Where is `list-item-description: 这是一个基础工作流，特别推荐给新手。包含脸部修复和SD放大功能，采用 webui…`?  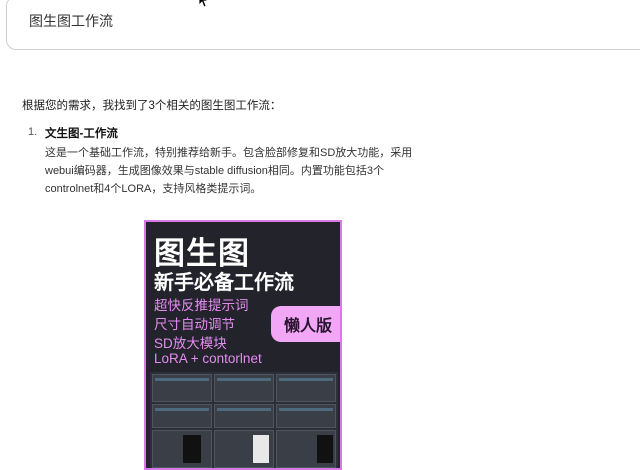
list-item-description: 这是一个基础工作流，特别推荐给新手。包含脸部修复和SD放大功能，采用 webui… is located at coordinates (242, 171).